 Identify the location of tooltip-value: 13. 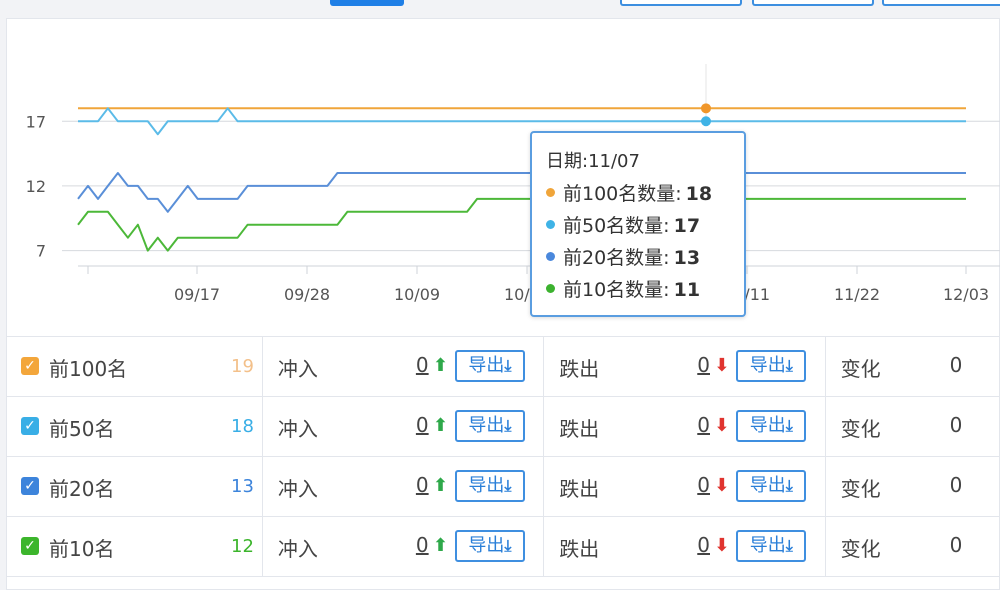
(687, 258).